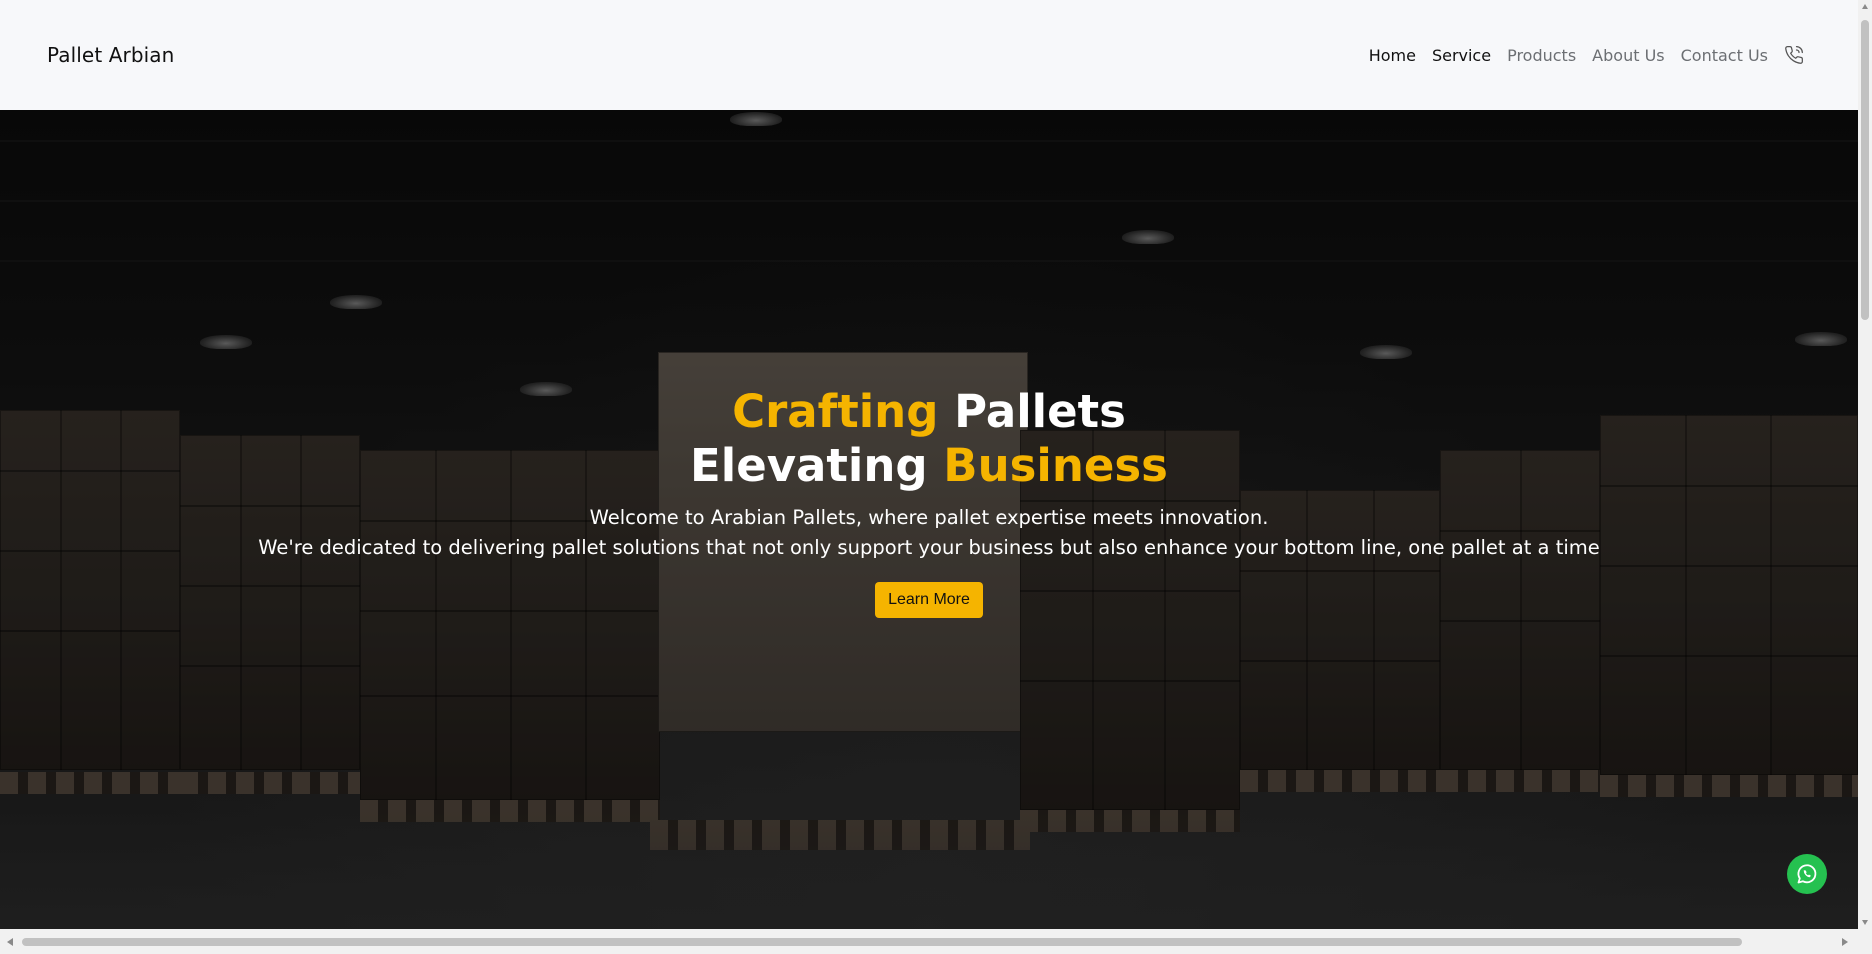 This screenshot has height=954, width=1872. What do you see at coordinates (929, 439) in the screenshot?
I see `hero-headline: Crafting Pallets Elevating Business` at bounding box center [929, 439].